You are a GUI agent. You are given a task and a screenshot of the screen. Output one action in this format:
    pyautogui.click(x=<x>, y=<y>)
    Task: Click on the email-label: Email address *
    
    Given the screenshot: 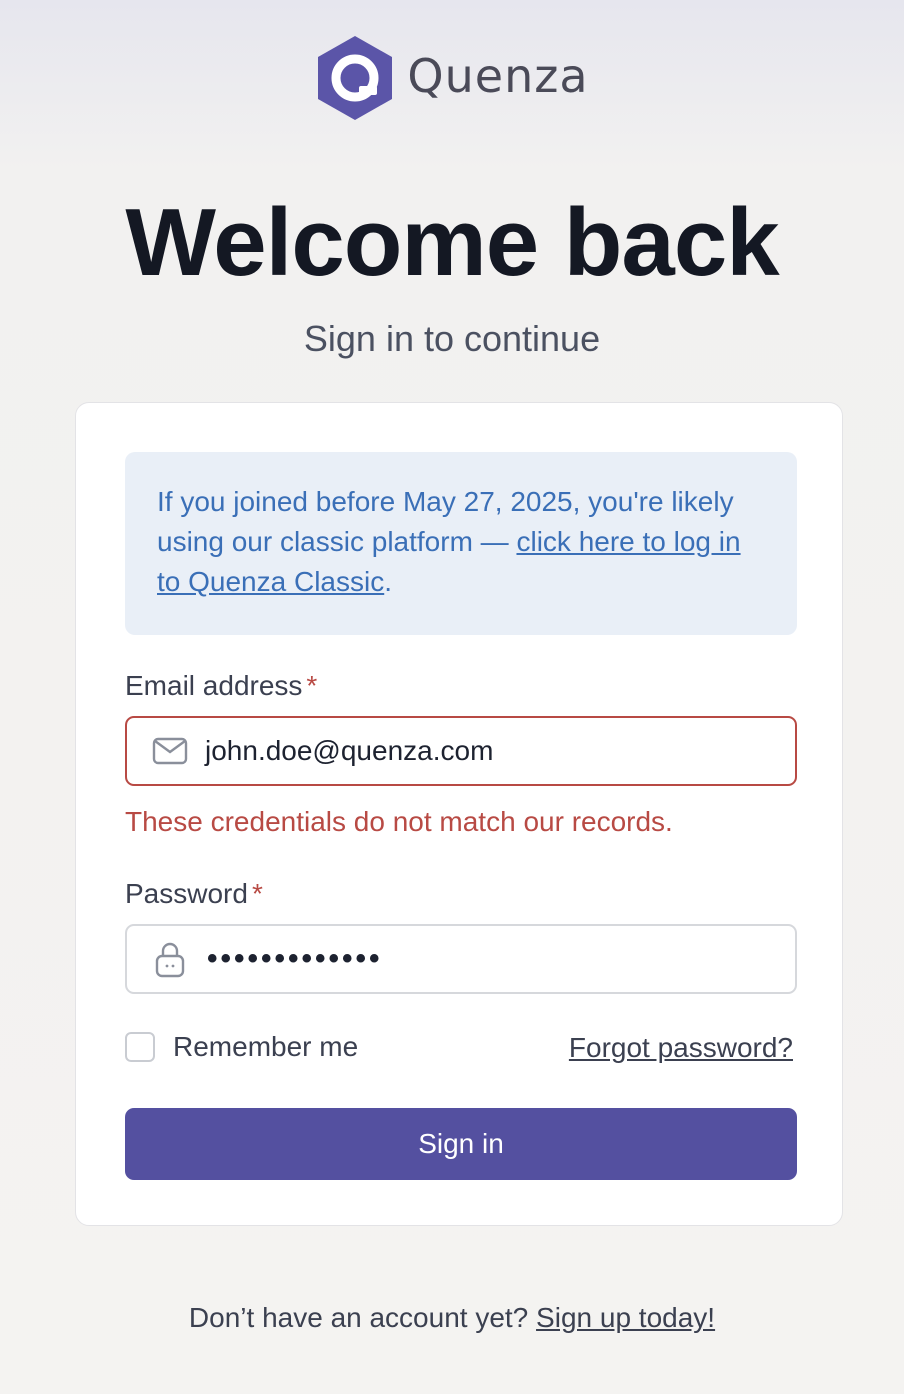 What is the action you would take?
    pyautogui.click(x=221, y=686)
    